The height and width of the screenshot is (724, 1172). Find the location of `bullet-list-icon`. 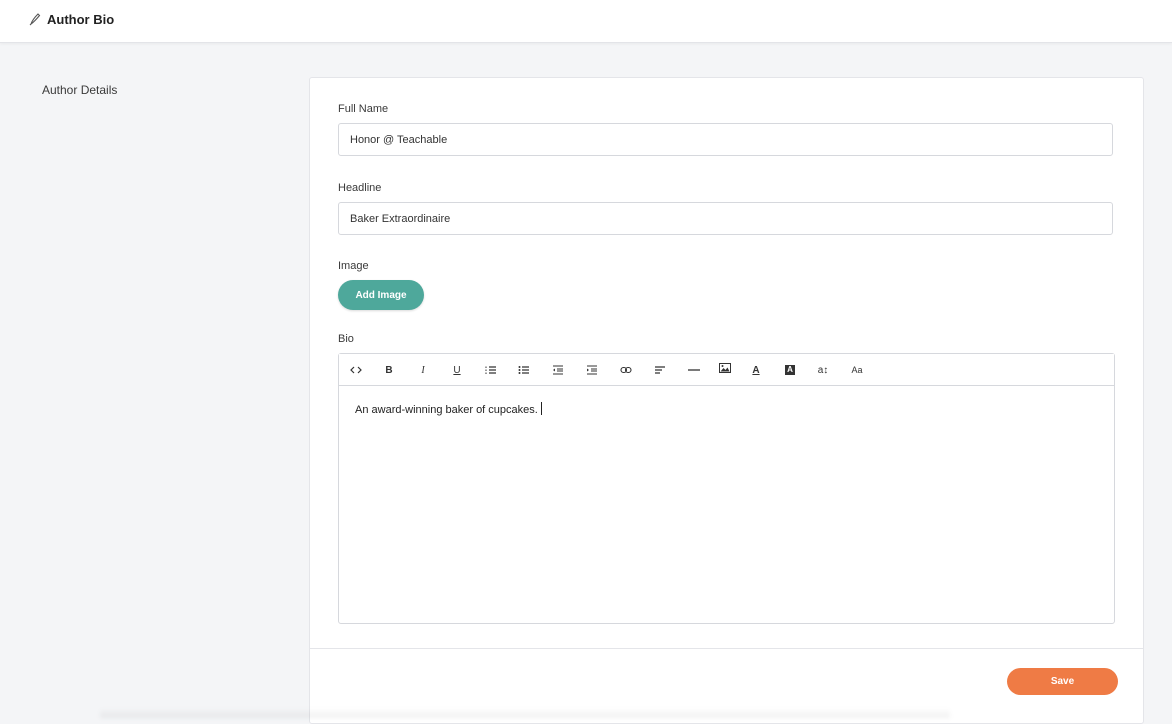

bullet-list-icon is located at coordinates (524, 370).